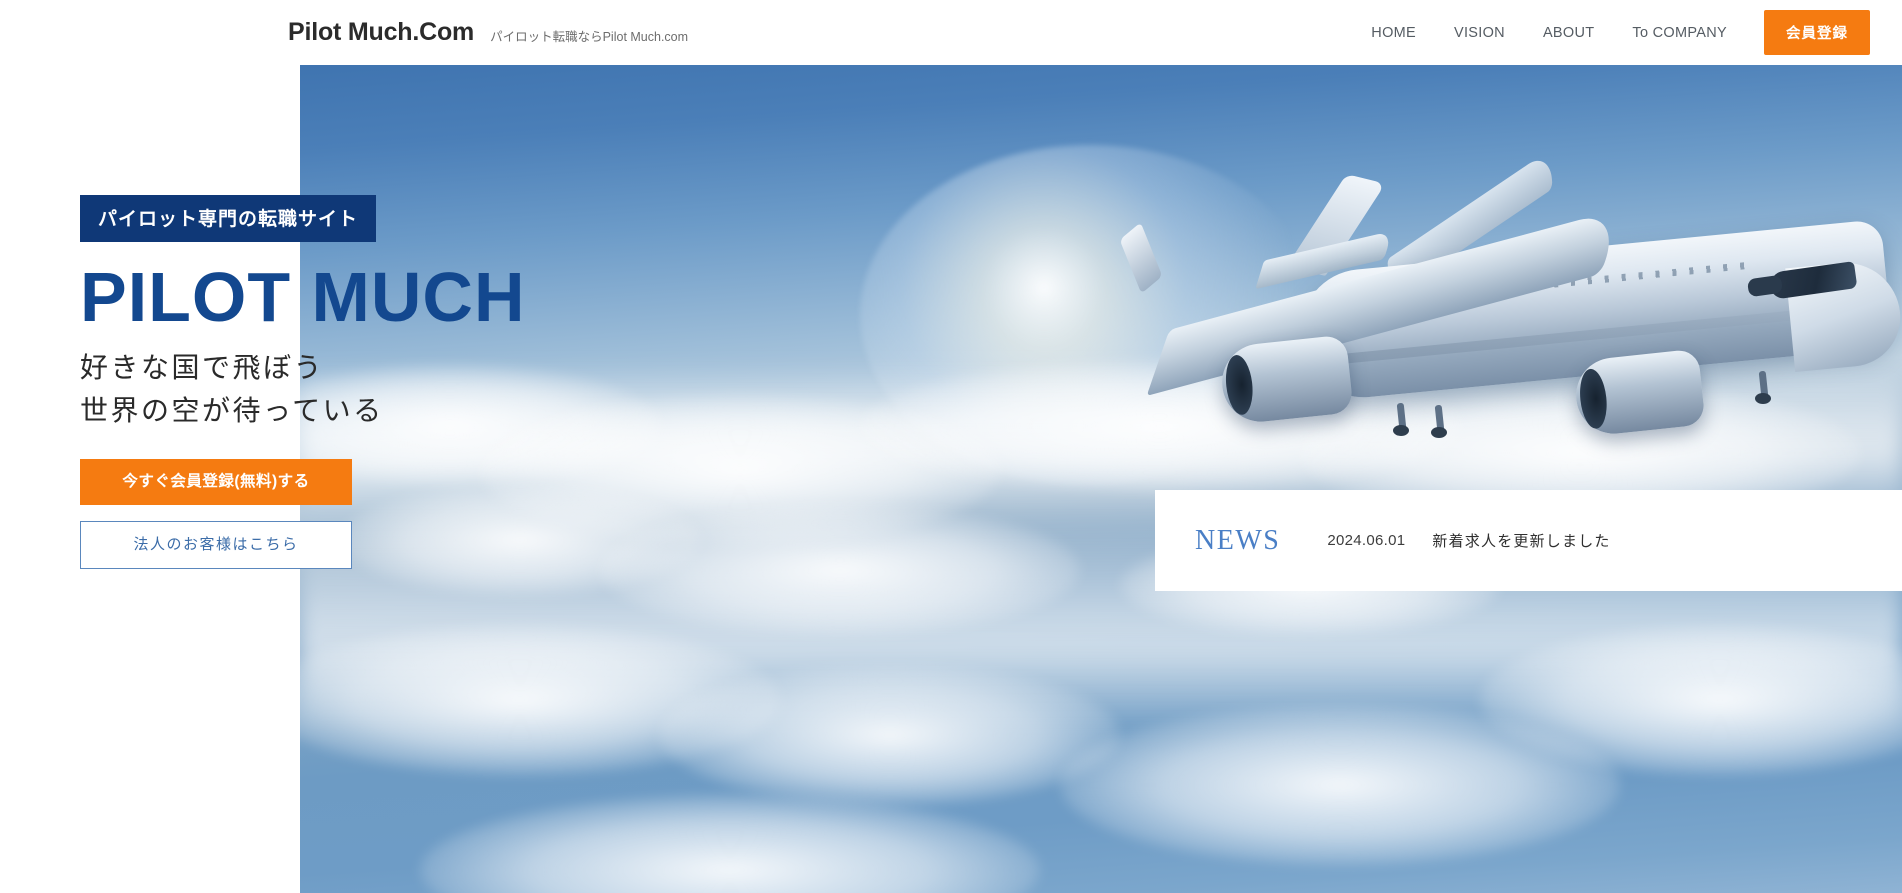 The height and width of the screenshot is (893, 1902). I want to click on hero-cta-group: 今すぐ会員登録(無料)する 法人のお客様はこちら, so click(350, 514).